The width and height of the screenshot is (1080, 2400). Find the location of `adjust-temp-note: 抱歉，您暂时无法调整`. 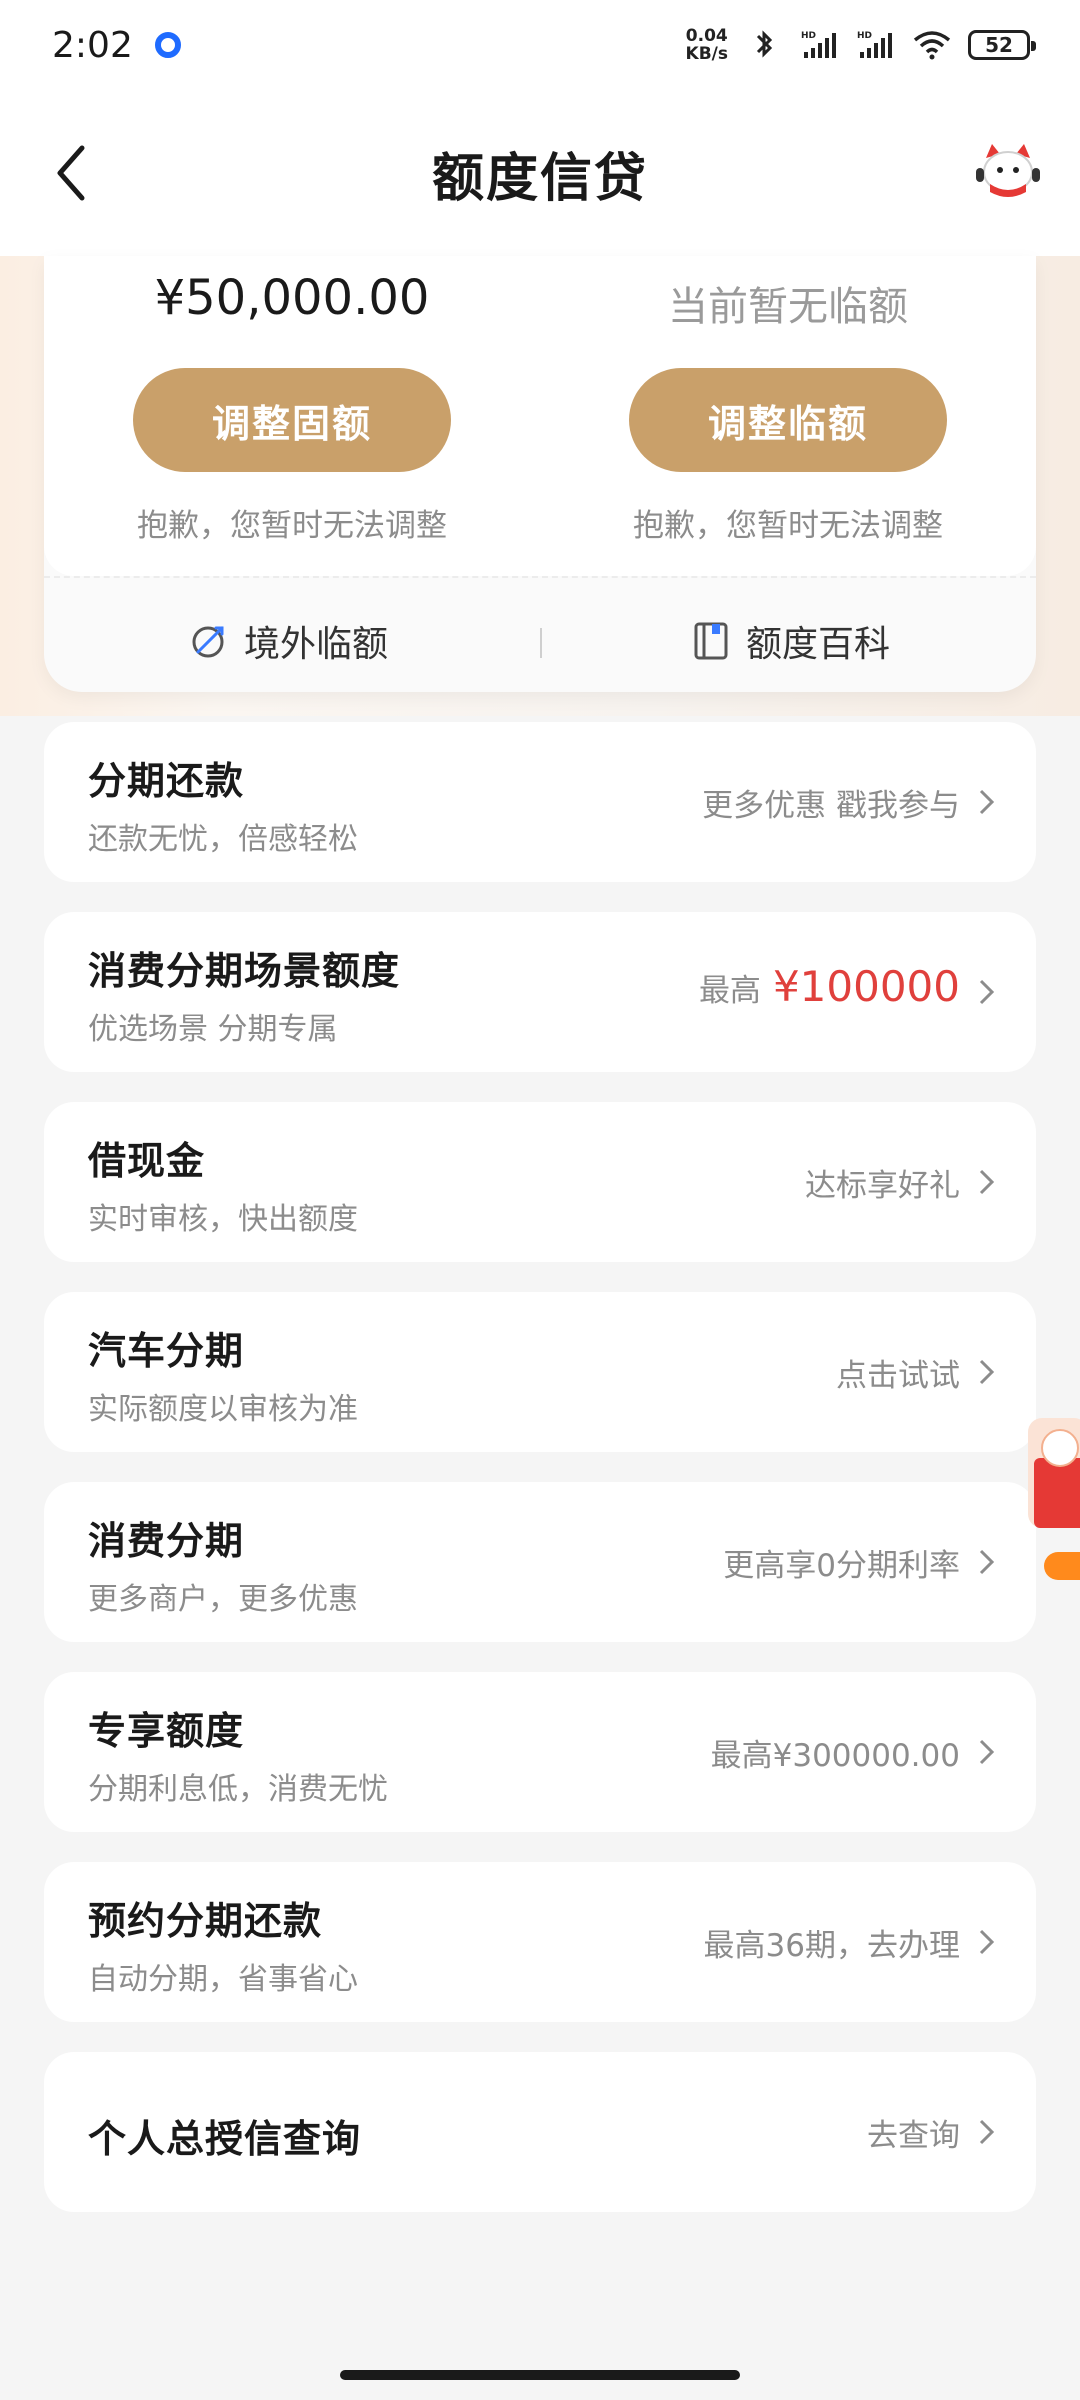

adjust-temp-note: 抱歉，您暂时无法调整 is located at coordinates (788, 526).